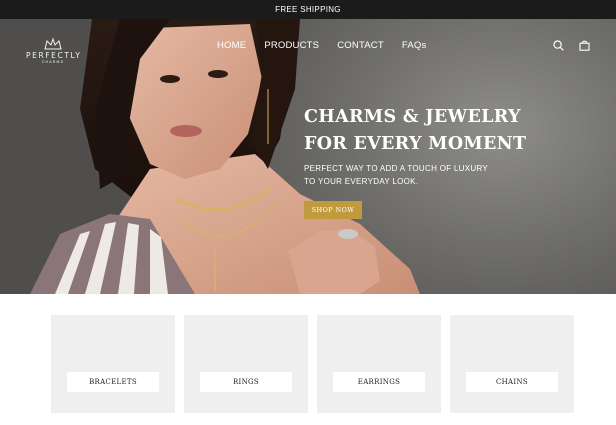 This screenshot has height=425, width=616. I want to click on nav-contact: CONTACT, so click(360, 45).